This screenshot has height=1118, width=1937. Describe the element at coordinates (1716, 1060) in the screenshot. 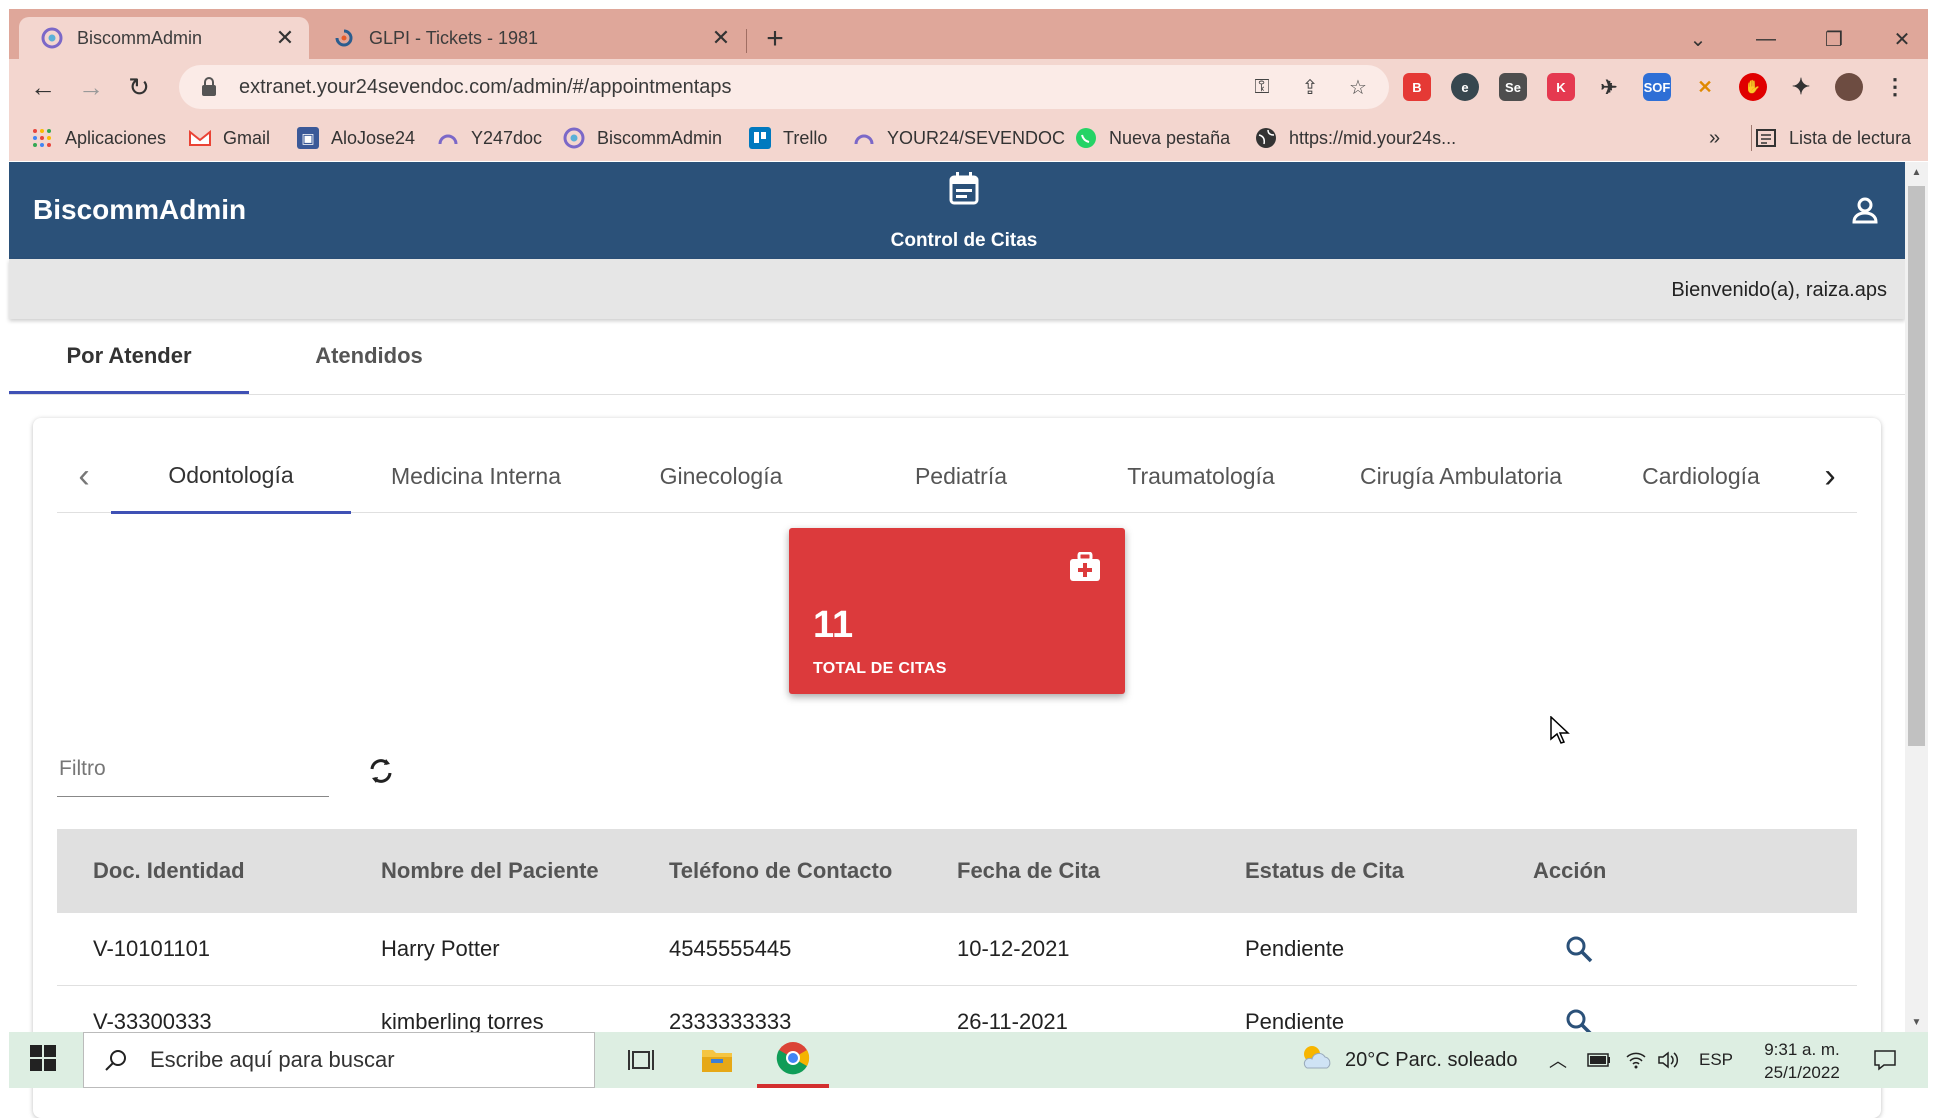

I see `language-indicator: ESP` at that location.